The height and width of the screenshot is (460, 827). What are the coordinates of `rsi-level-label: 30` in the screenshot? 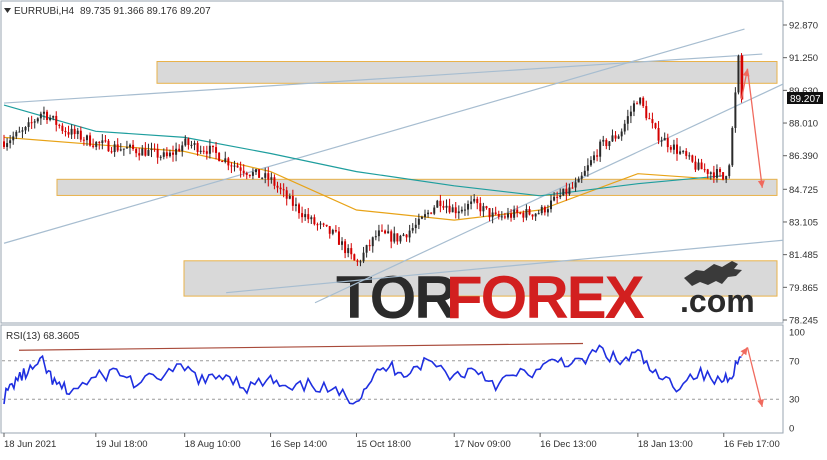 It's located at (794, 400).